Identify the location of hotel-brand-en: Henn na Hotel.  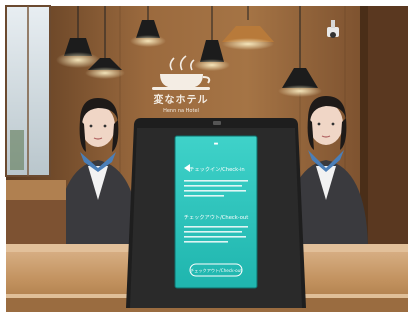
(181, 111).